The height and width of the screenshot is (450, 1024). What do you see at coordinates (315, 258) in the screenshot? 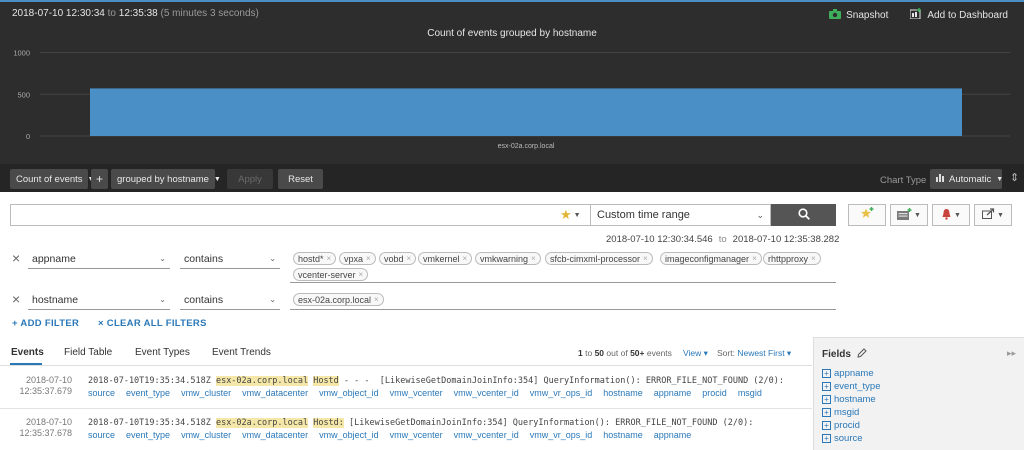
I see `filter-token: hostd* ×` at bounding box center [315, 258].